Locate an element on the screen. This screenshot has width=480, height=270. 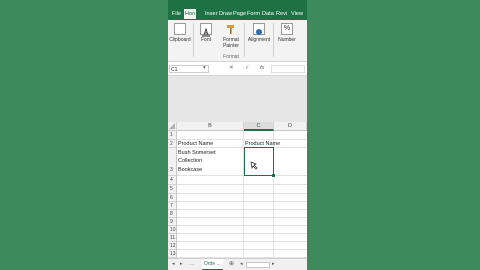
title-bar is located at coordinates (237, 4).